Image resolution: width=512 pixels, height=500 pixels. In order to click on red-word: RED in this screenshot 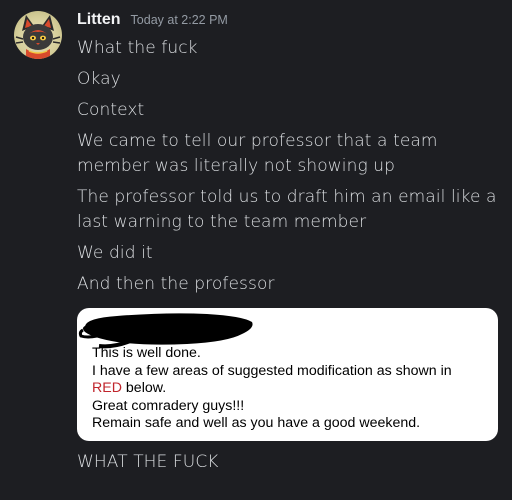, I will do `click(107, 388)`.